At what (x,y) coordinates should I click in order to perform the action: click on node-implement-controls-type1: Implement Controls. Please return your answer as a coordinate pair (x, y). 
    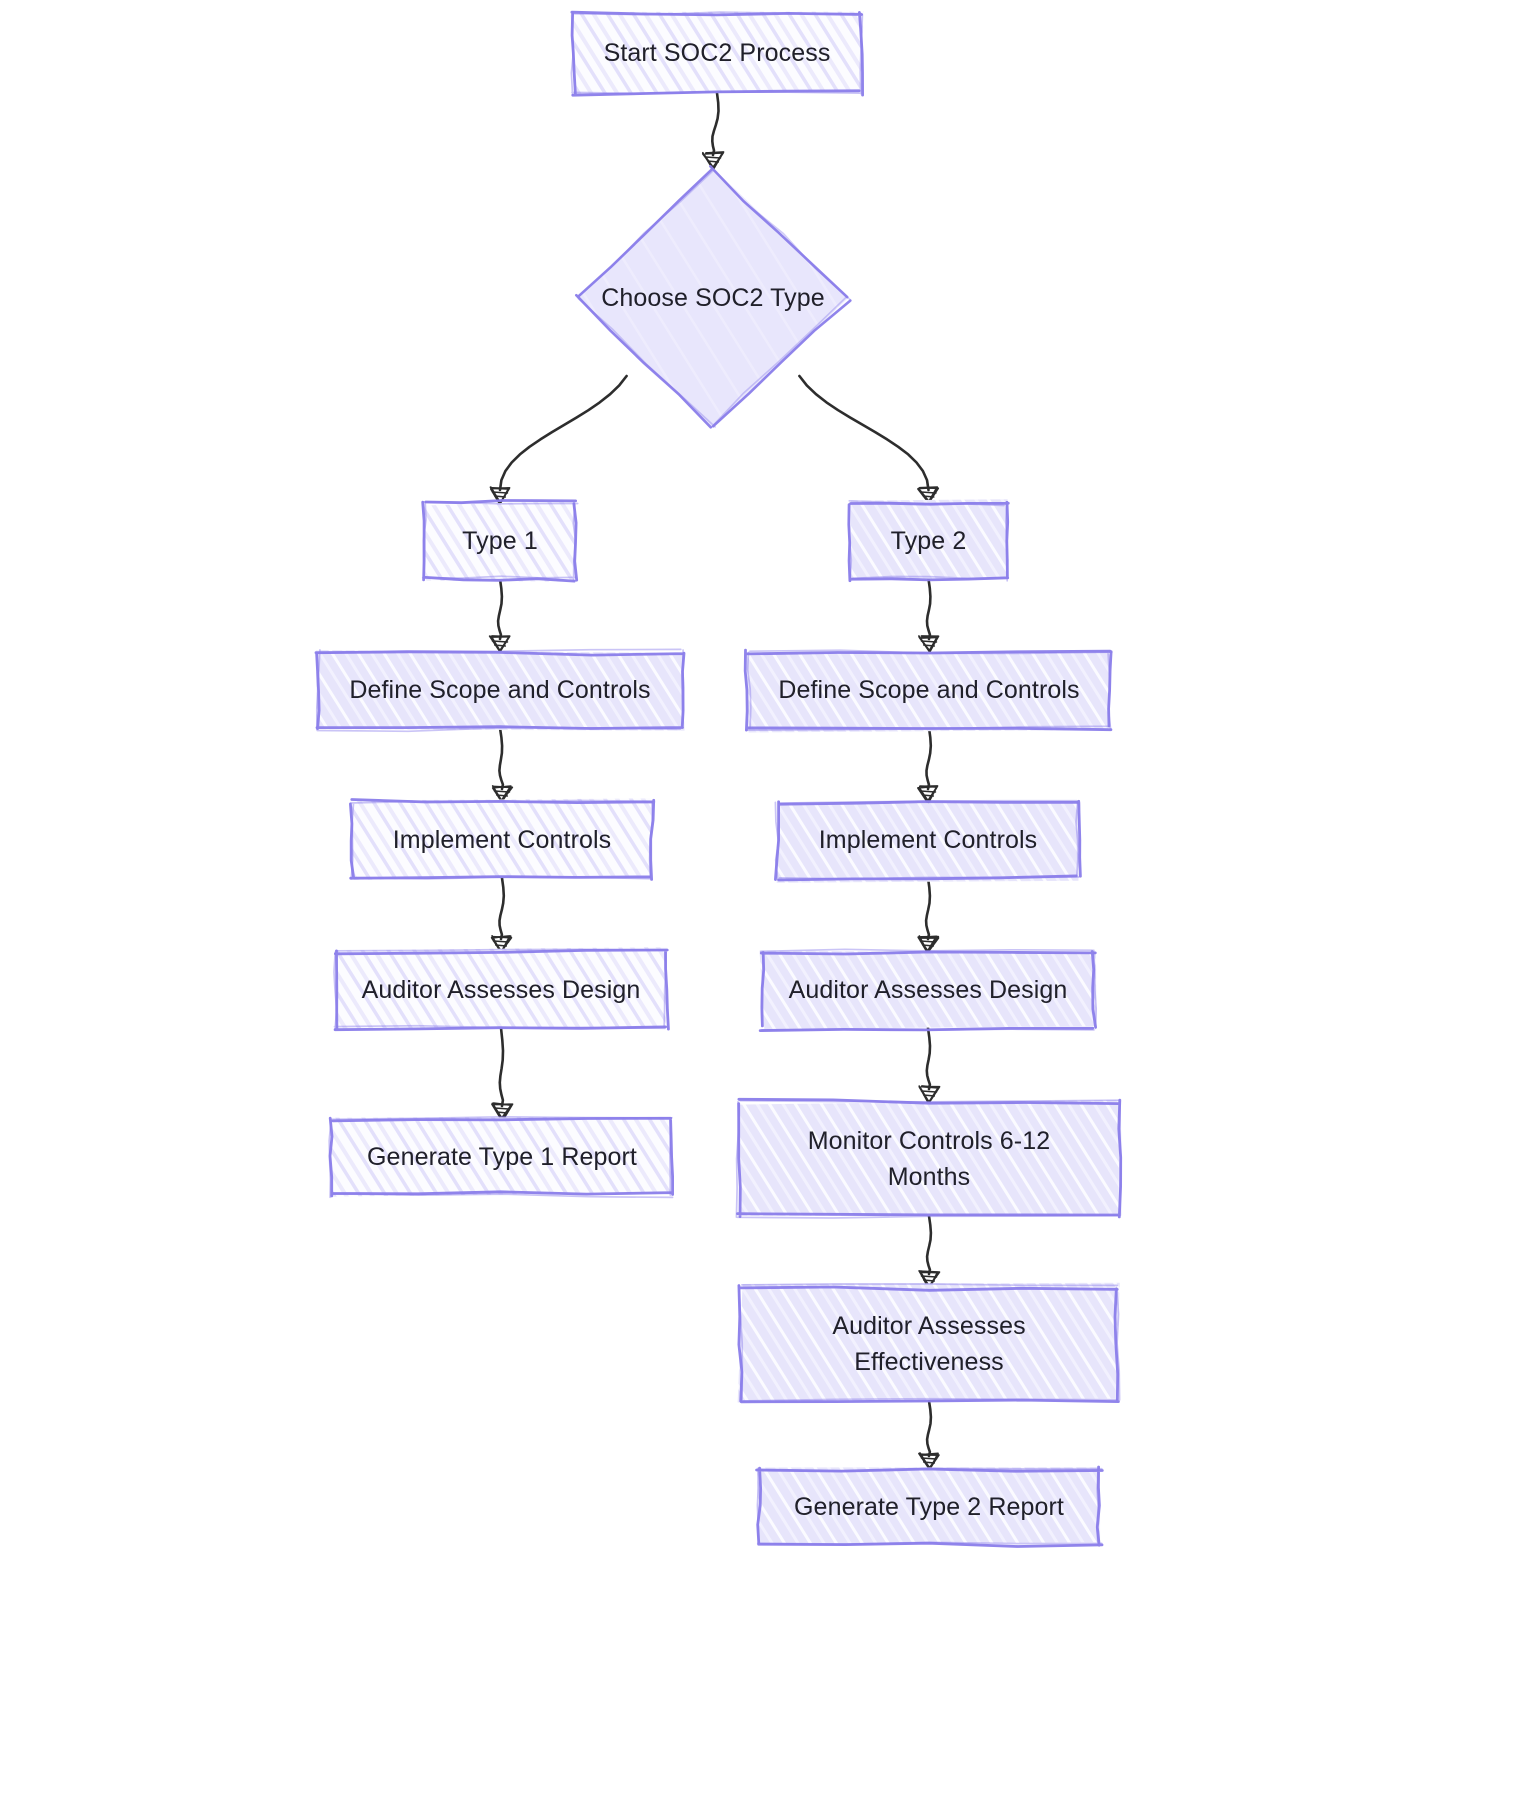
    Looking at the image, I should click on (502, 840).